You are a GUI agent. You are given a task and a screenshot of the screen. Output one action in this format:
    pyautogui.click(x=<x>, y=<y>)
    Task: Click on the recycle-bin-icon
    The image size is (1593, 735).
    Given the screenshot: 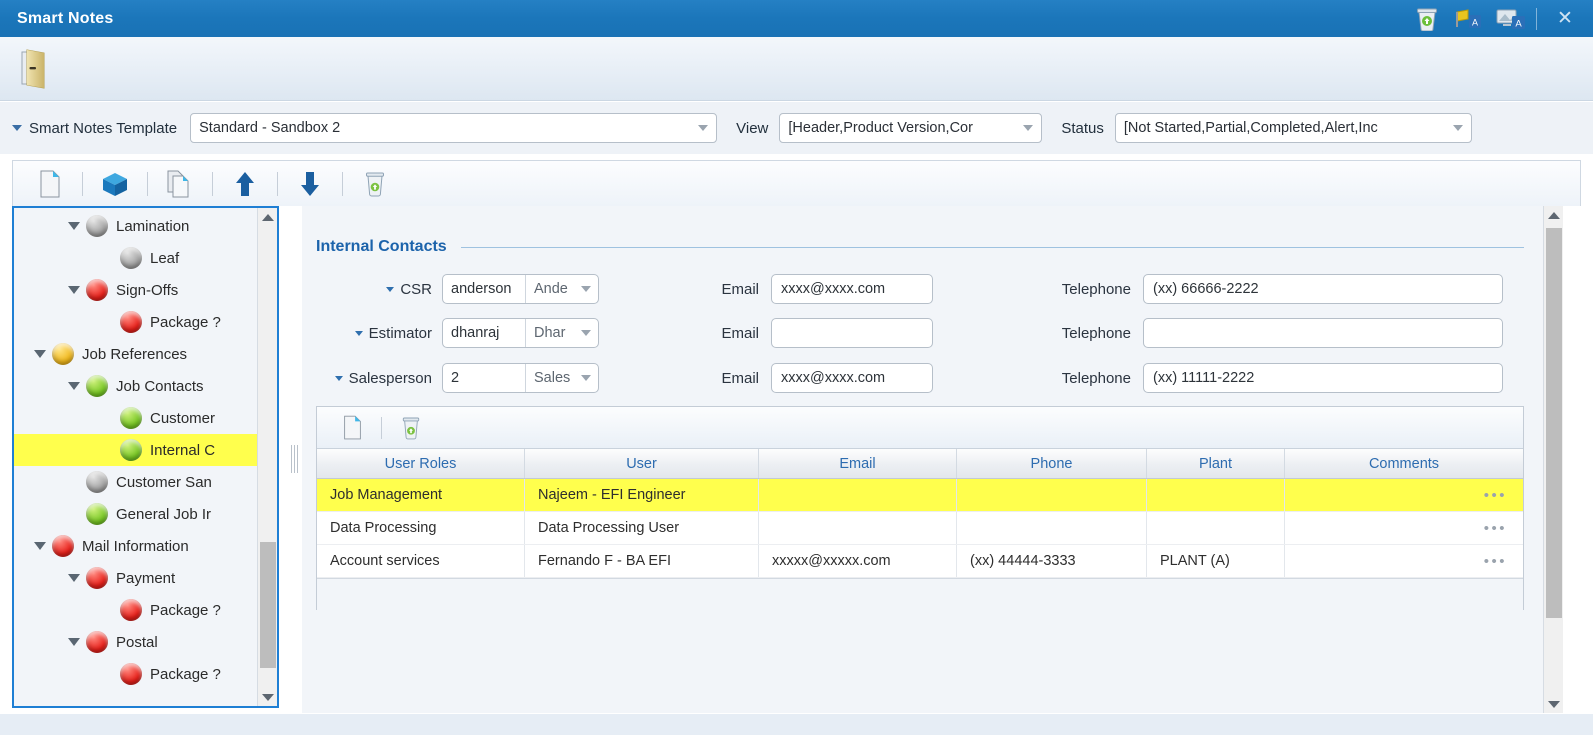 What is the action you would take?
    pyautogui.click(x=1427, y=18)
    